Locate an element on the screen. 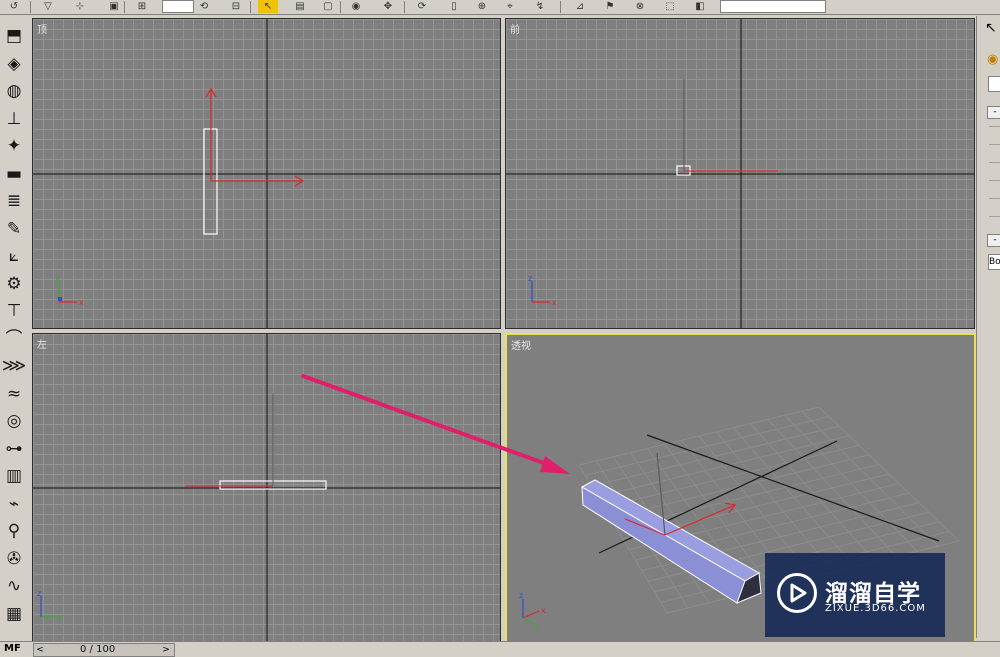 The image size is (1000, 657). watermark-subtitle: ZIXUE.3D66.COM is located at coordinates (875, 608).